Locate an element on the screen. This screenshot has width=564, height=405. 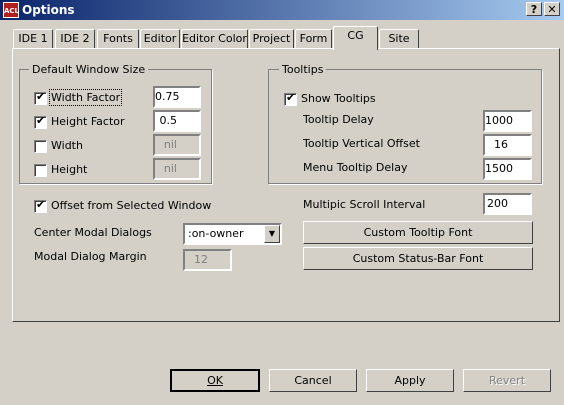
close-button: ✕ is located at coordinates (552, 9).